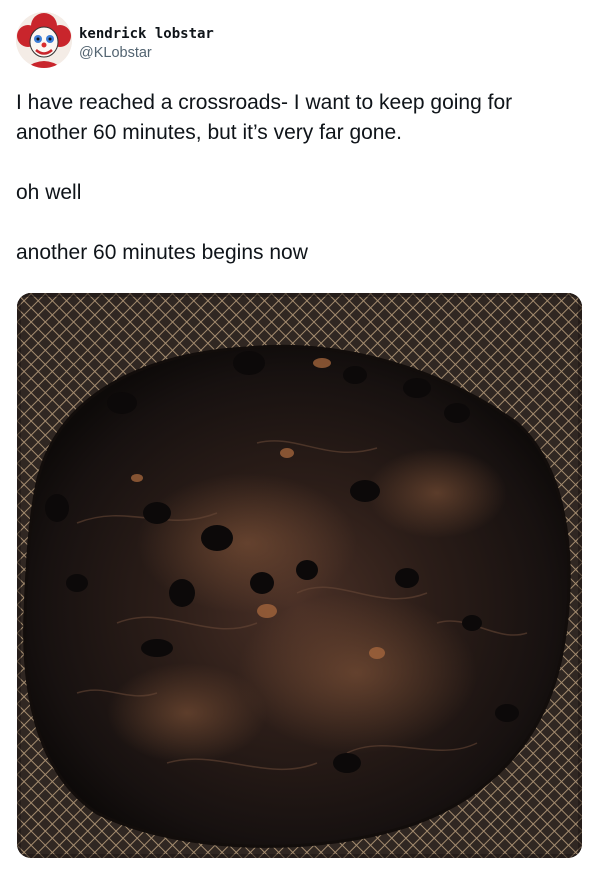 This screenshot has width=599, height=875. I want to click on tweet-text-line: oh well, so click(49, 192).